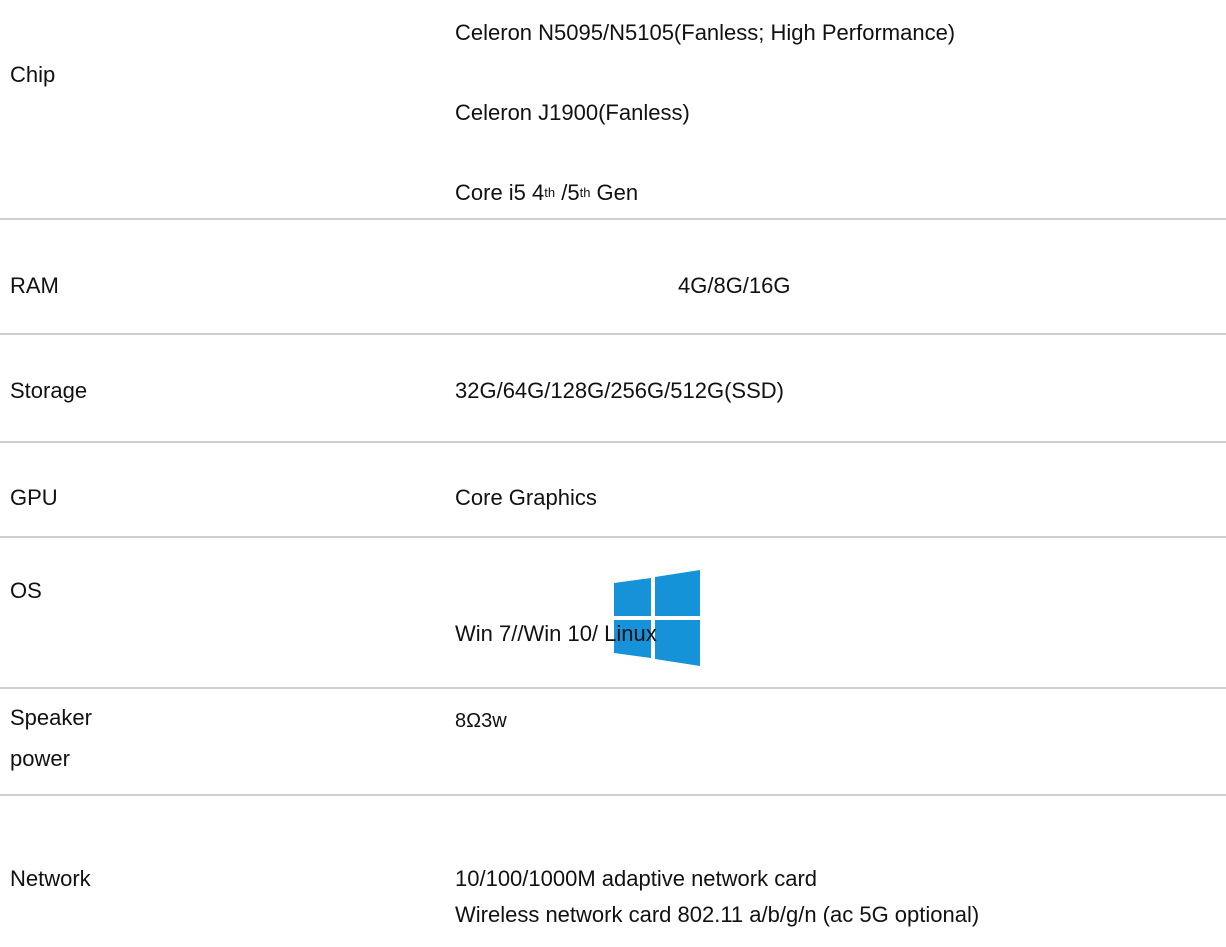 This screenshot has height=947, width=1226. What do you see at coordinates (657, 618) in the screenshot?
I see `windows-logo-icon` at bounding box center [657, 618].